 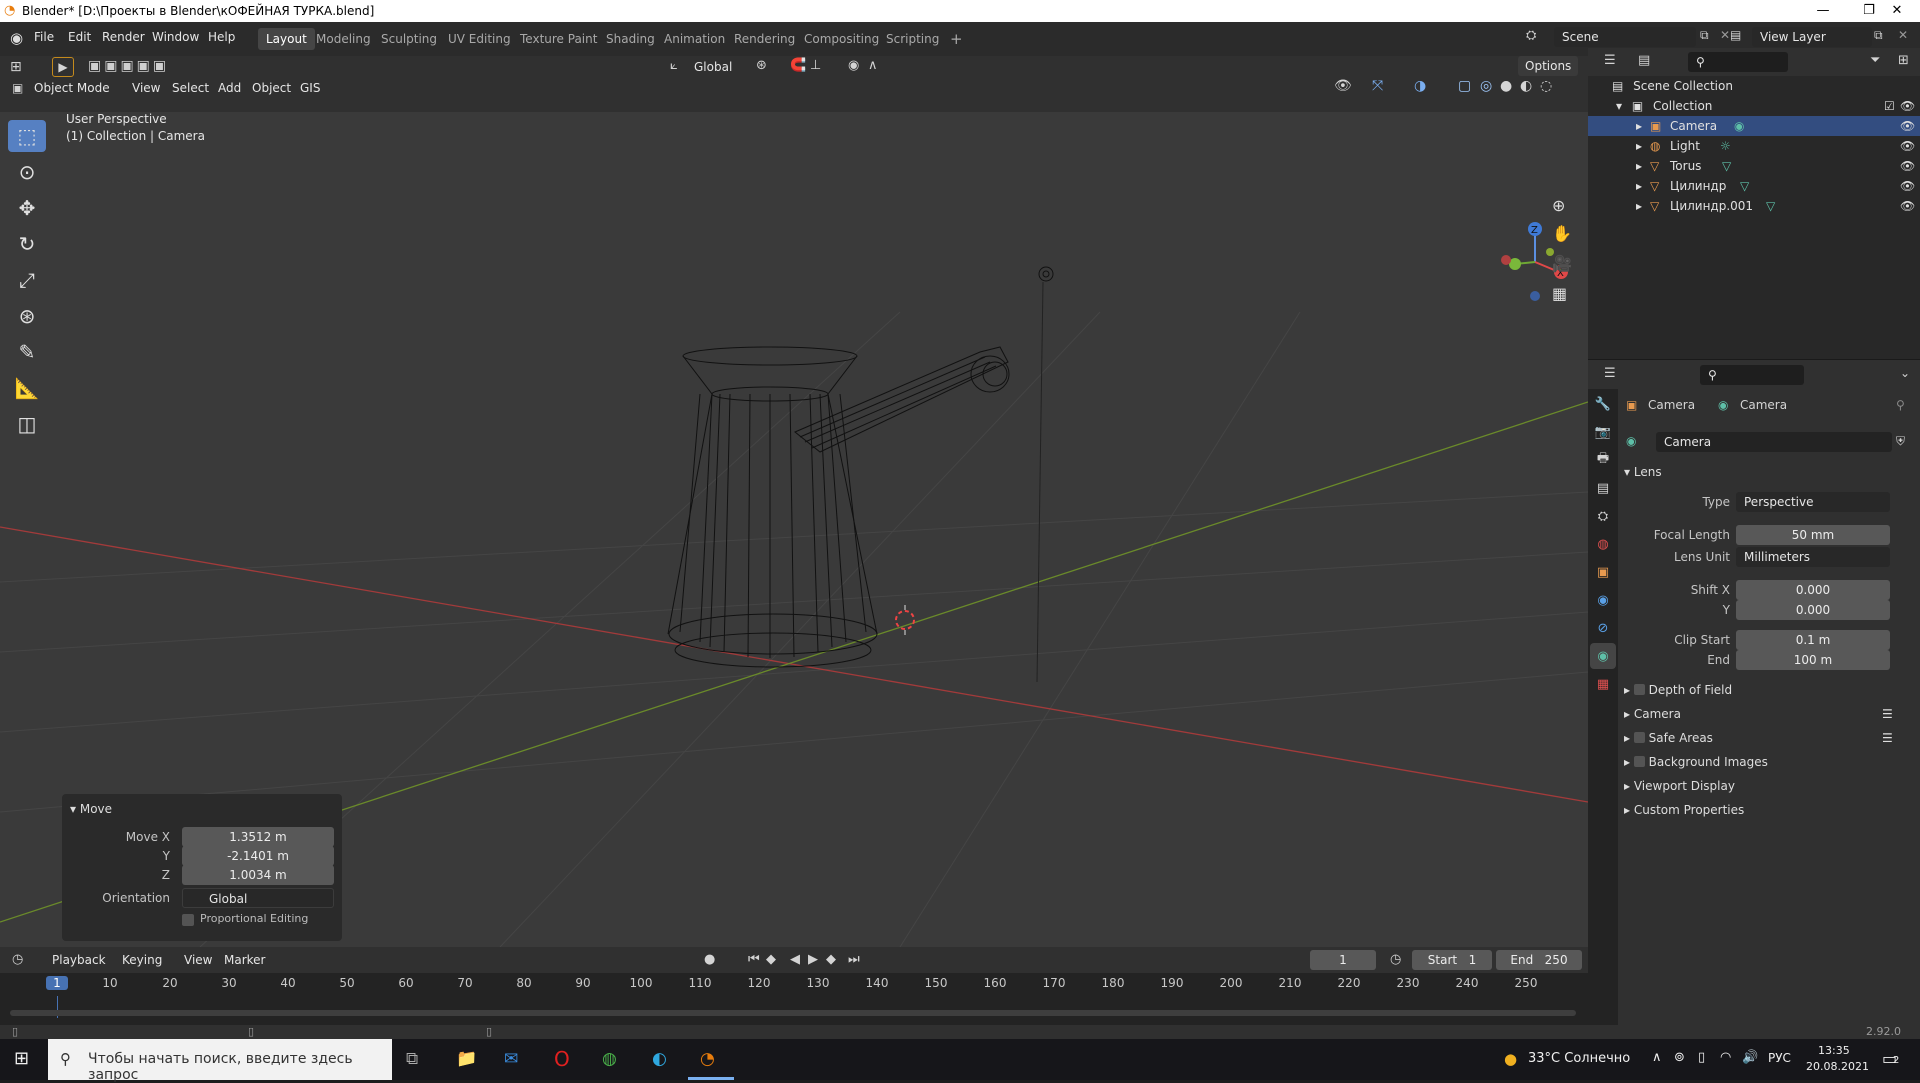 What do you see at coordinates (1548, 66) in the screenshot?
I see `options-button: Options` at bounding box center [1548, 66].